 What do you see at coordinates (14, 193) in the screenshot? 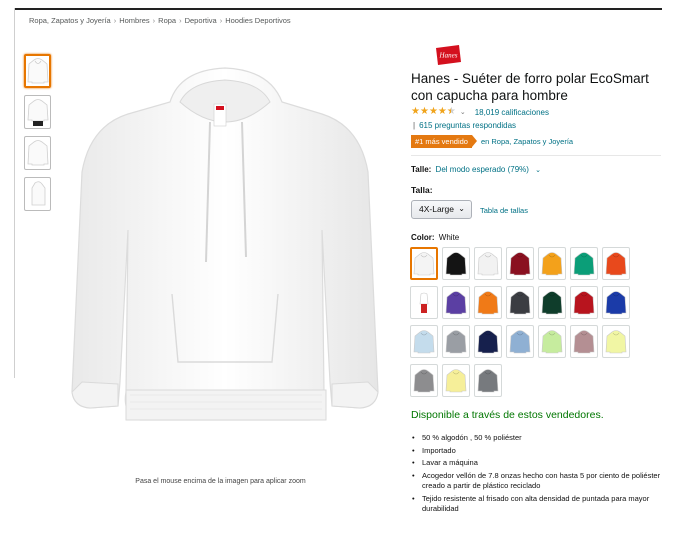
I see `window-left-border` at bounding box center [14, 193].